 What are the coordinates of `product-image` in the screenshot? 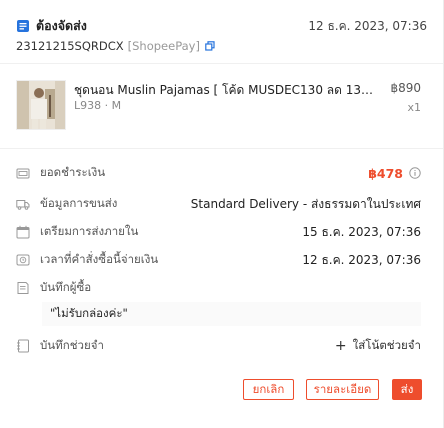 It's located at (41, 105).